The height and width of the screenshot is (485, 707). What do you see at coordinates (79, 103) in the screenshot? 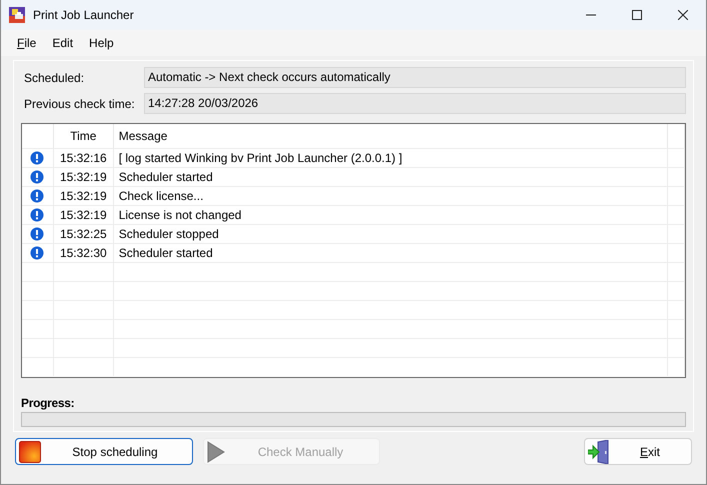
I see `field-label: Previous check time:` at bounding box center [79, 103].